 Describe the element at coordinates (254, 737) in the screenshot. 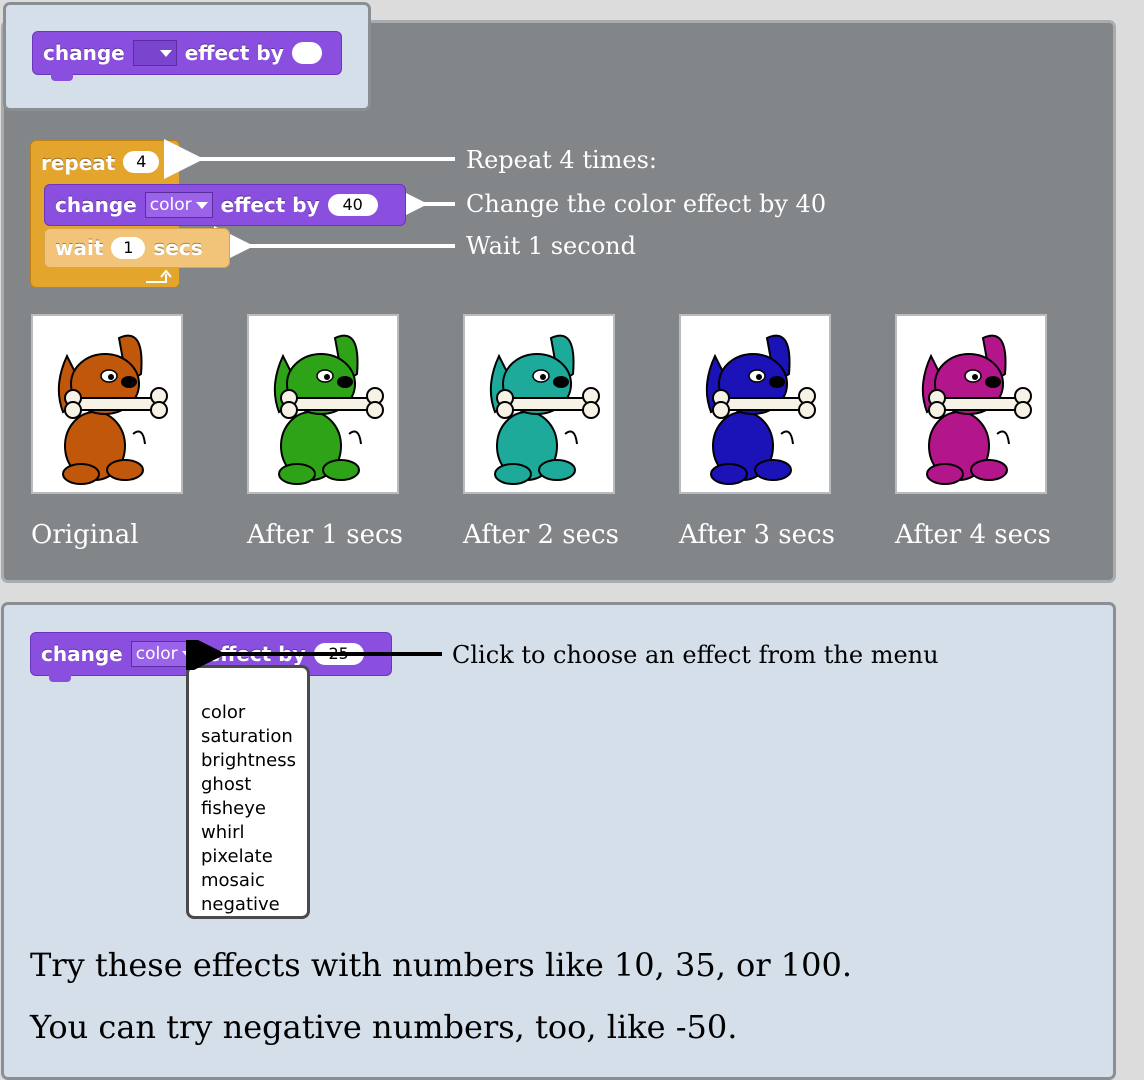

I see `menu-item-saturation: saturation` at that location.